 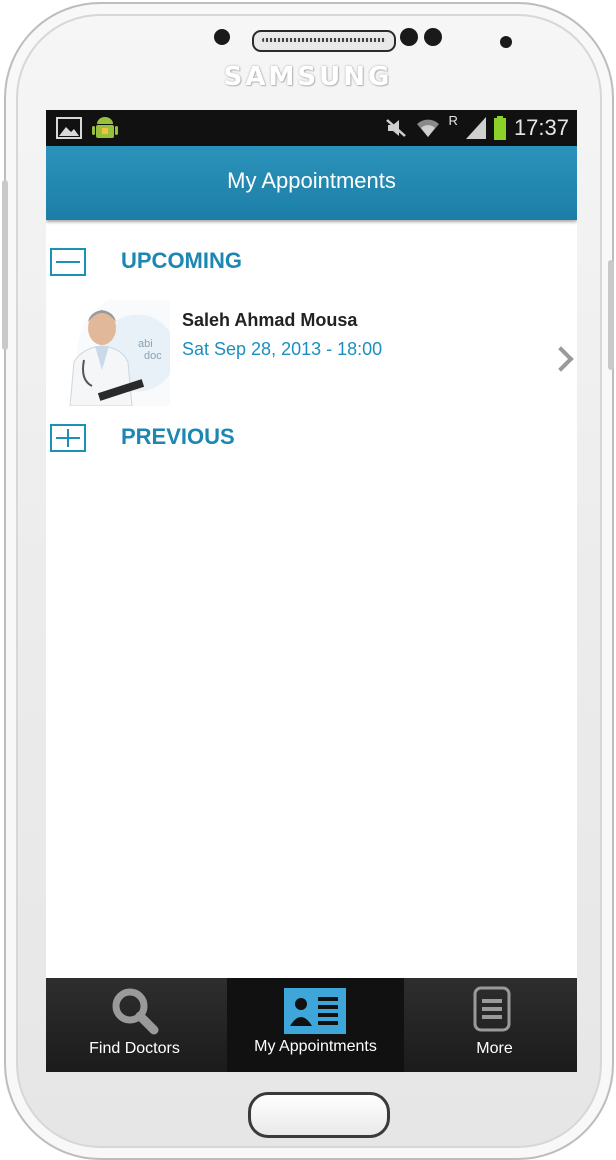 I want to click on status-time: 17:37, so click(x=541, y=127).